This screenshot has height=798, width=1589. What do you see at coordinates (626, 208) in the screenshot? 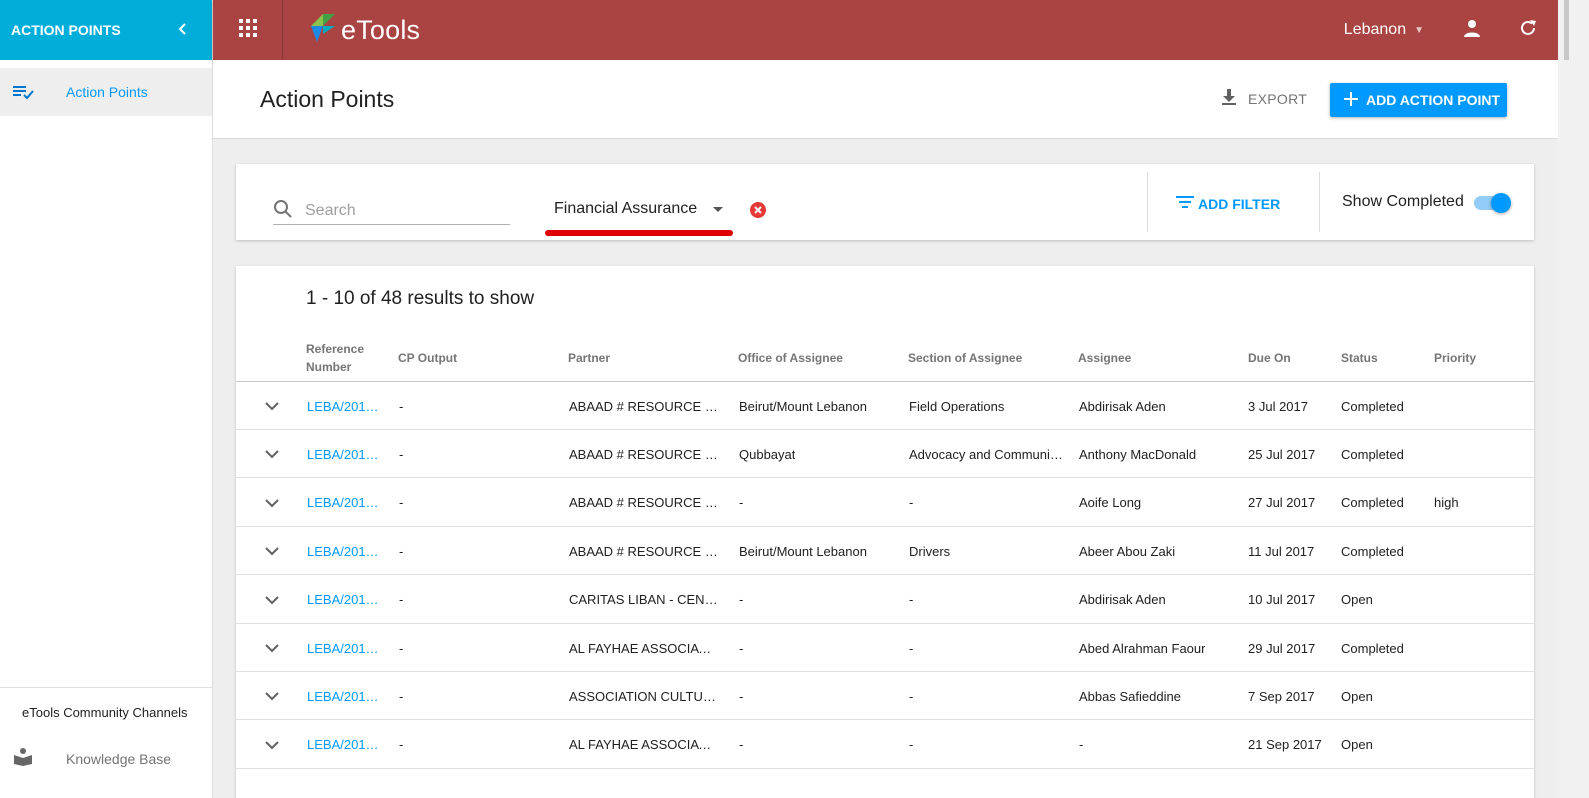
I see `filter-value: Financial Assurance` at bounding box center [626, 208].